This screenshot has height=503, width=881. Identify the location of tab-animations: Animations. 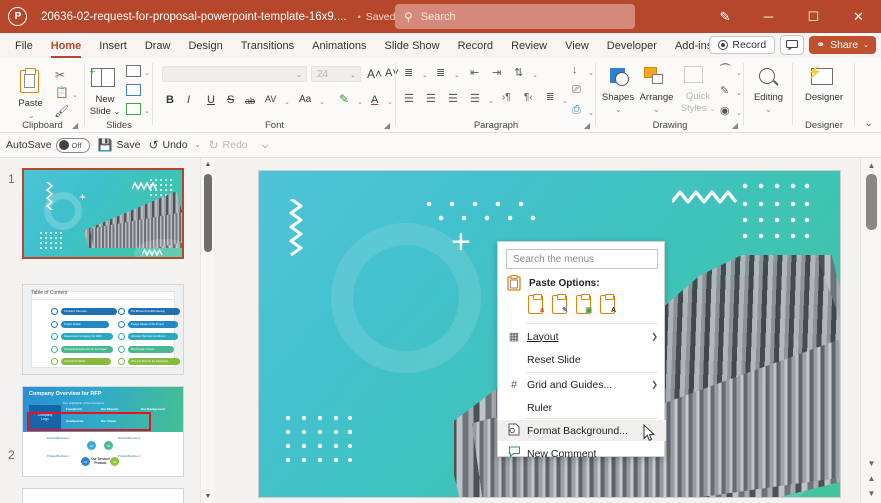
(339, 46).